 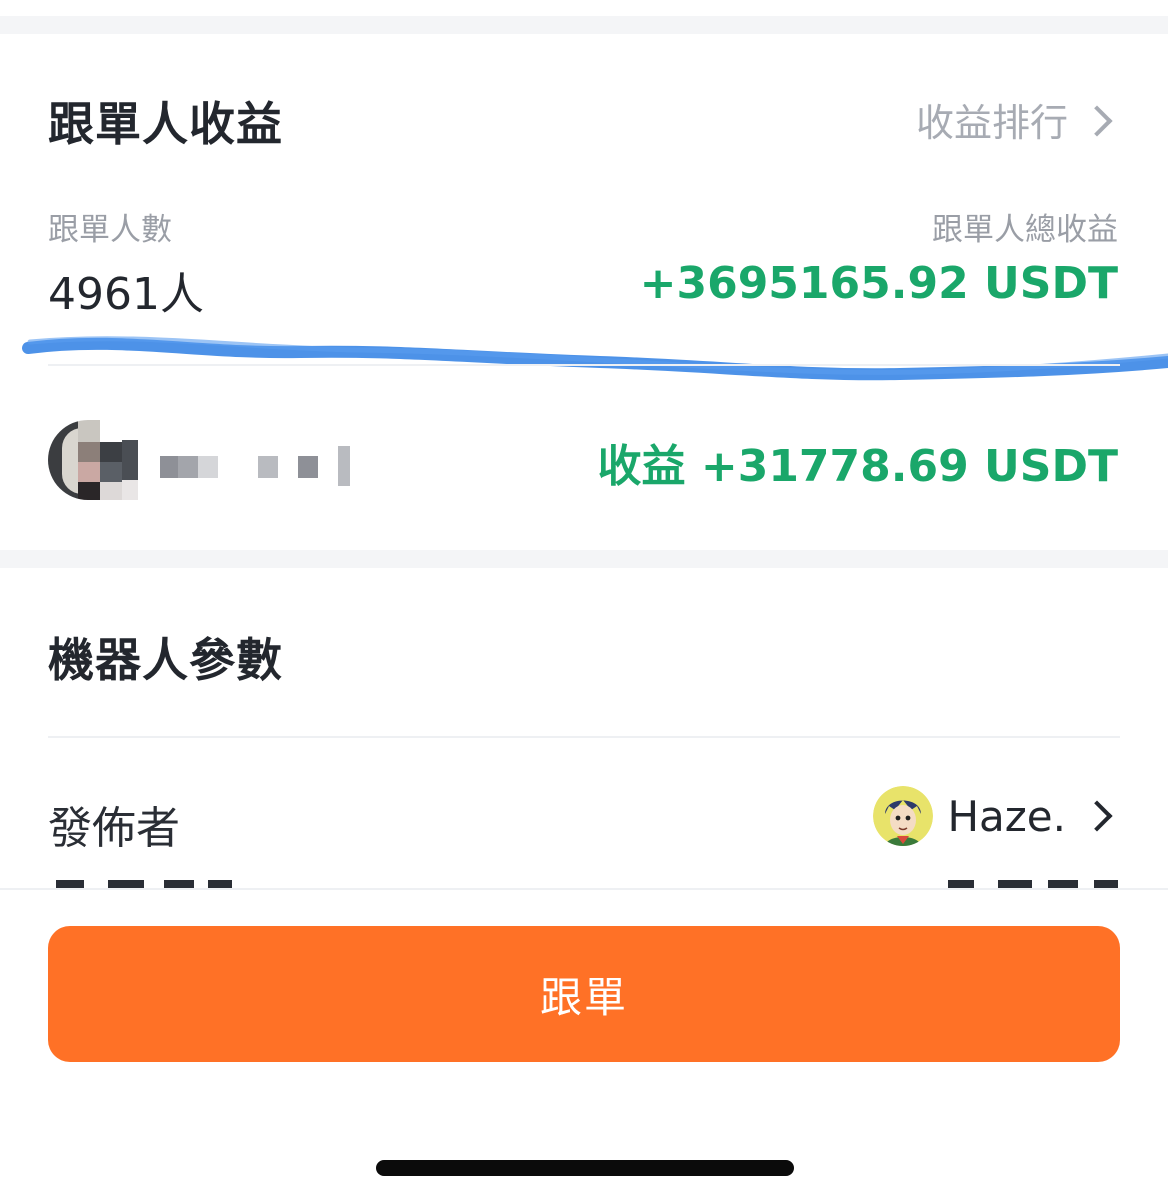 I want to click on home-indicator, so click(x=585, y=1168).